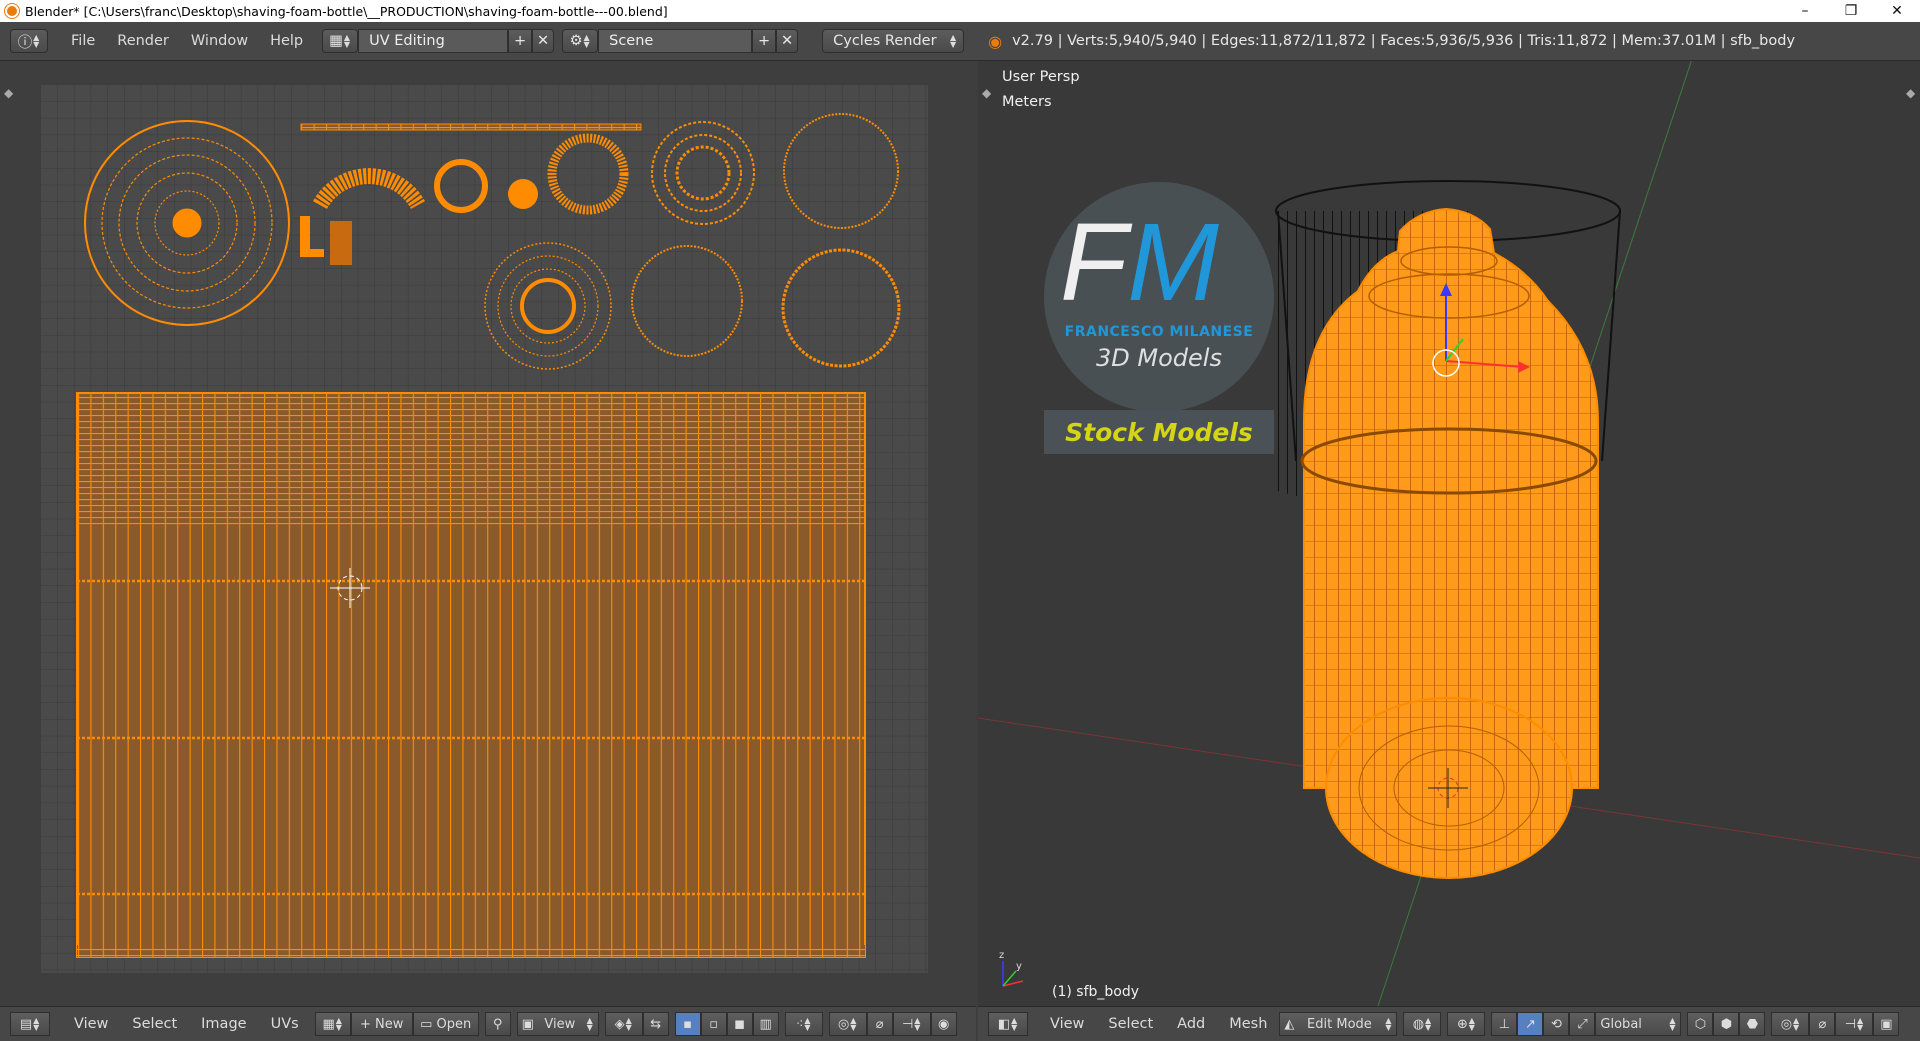 The width and height of the screenshot is (1920, 1041). I want to click on pivot-point-icon: ⊕, so click(1462, 1024).